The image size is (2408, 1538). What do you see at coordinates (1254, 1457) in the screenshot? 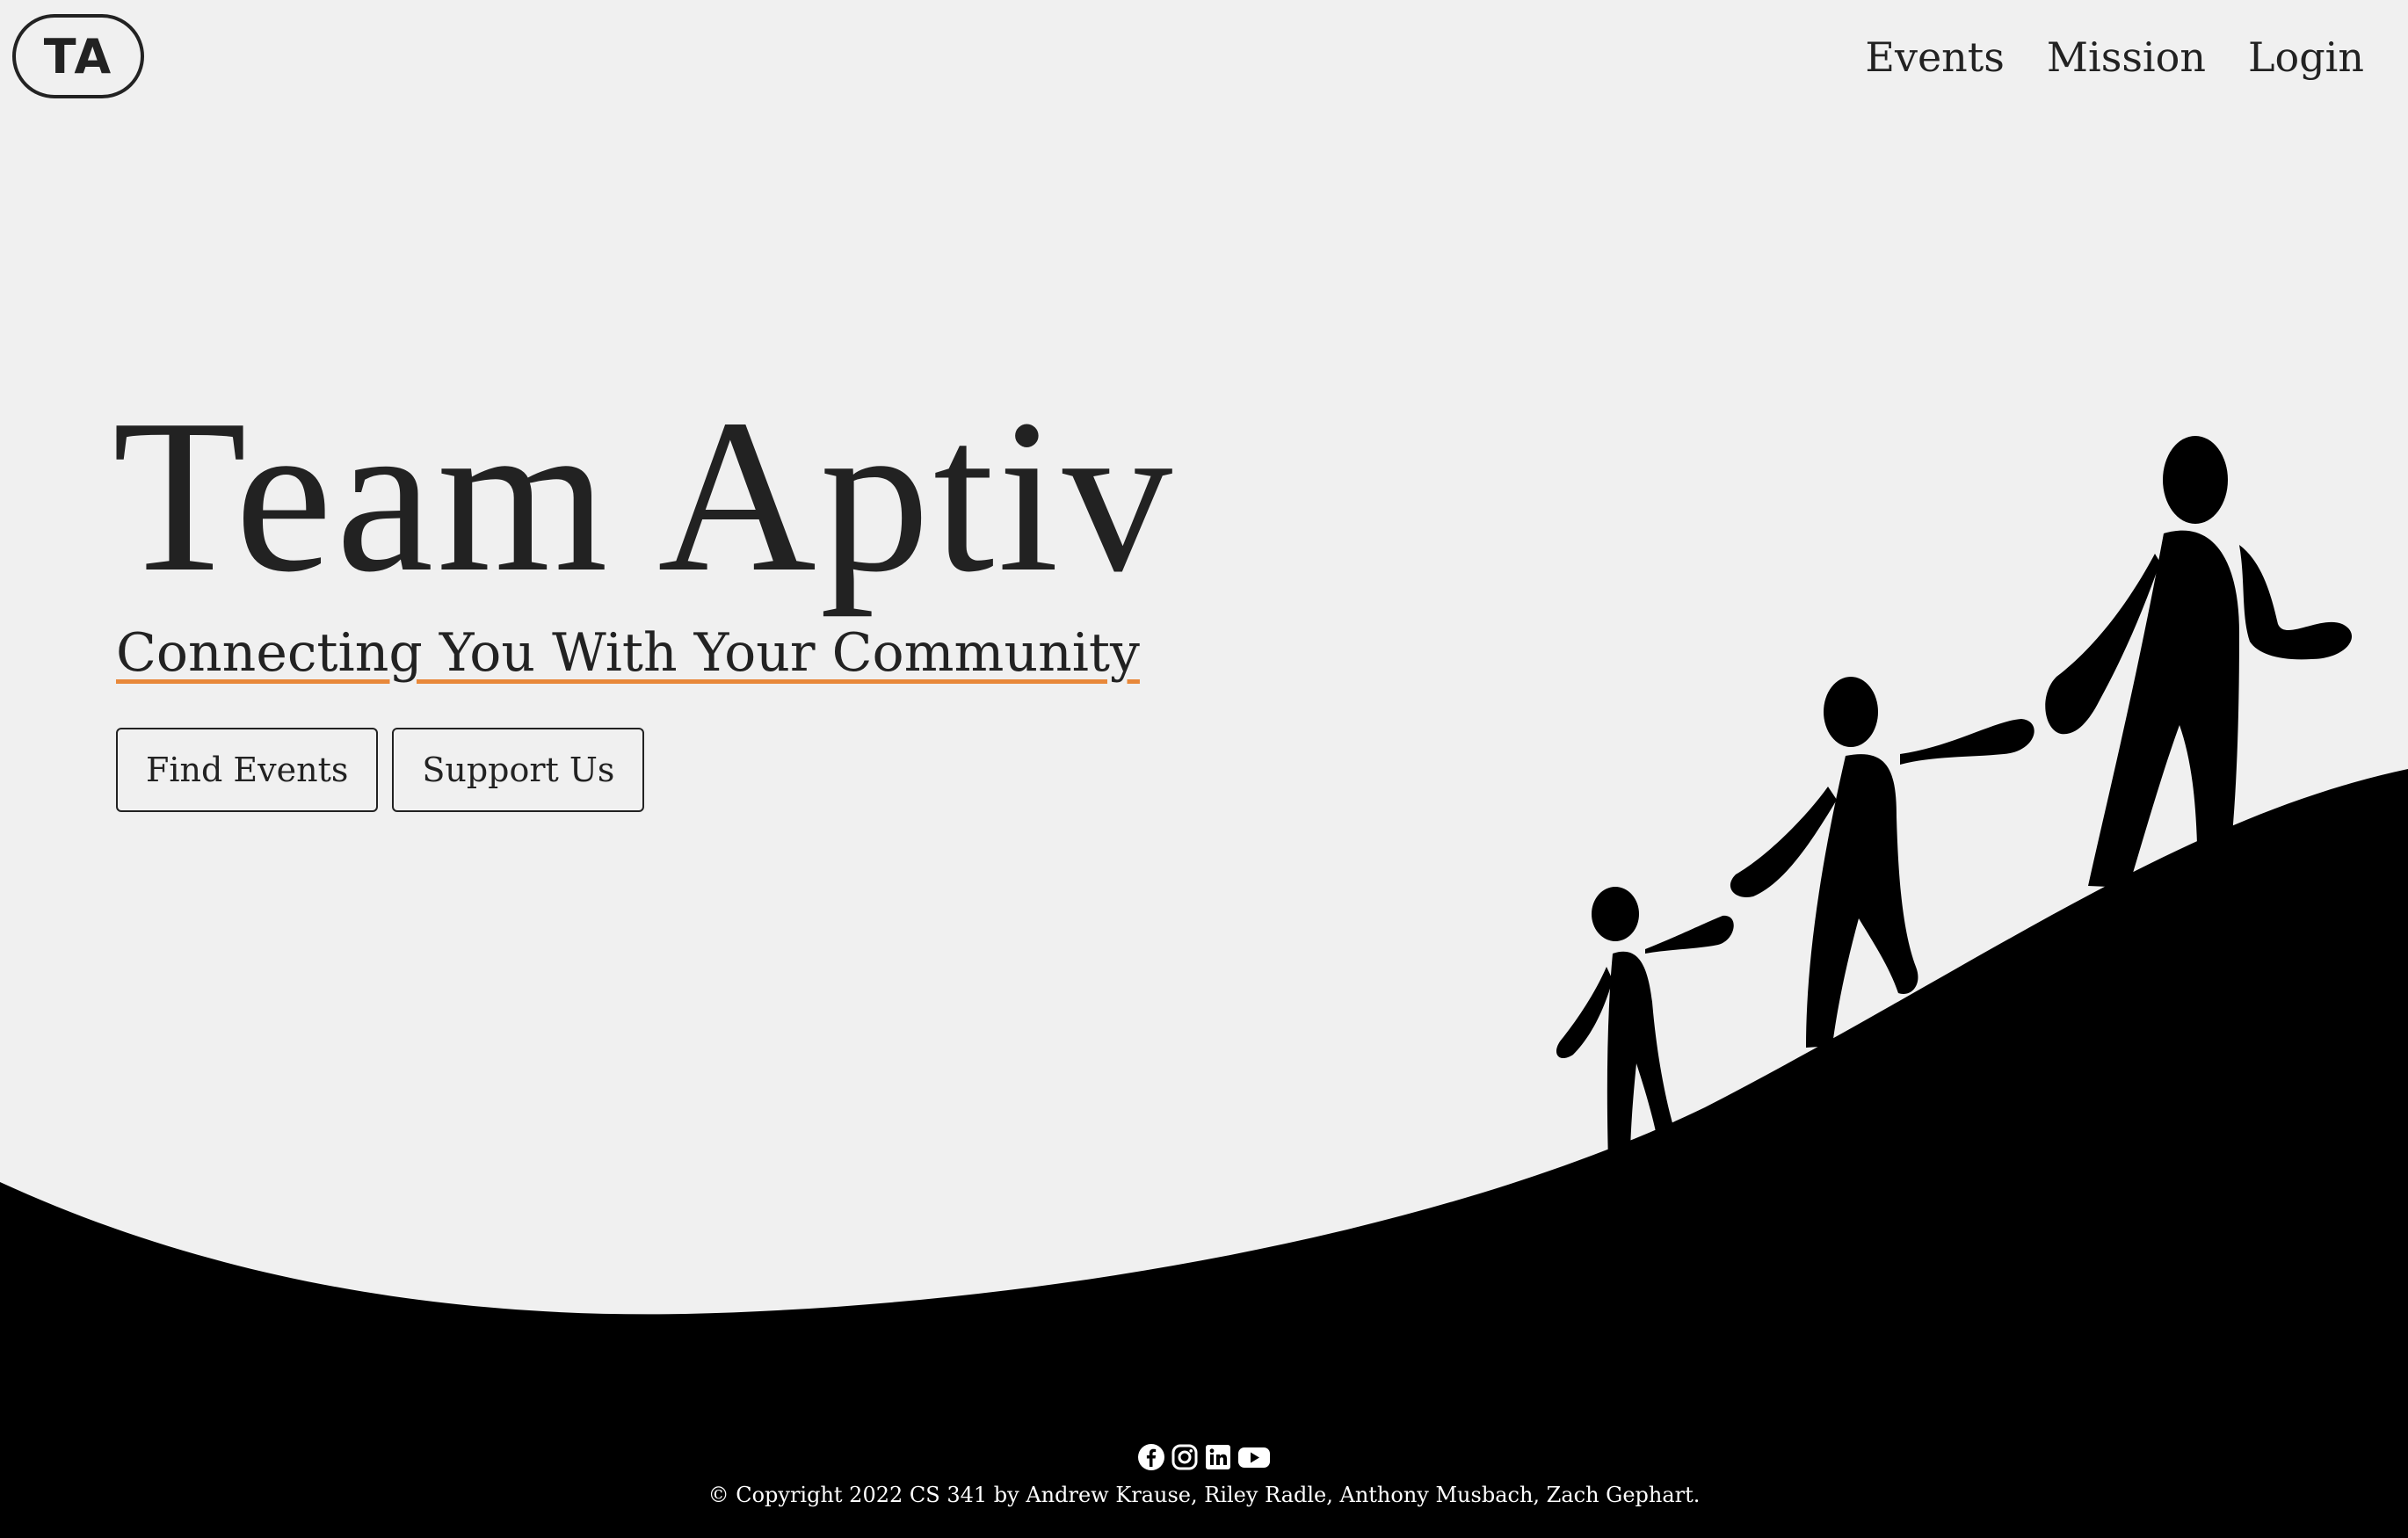
I see `youtube-icon` at bounding box center [1254, 1457].